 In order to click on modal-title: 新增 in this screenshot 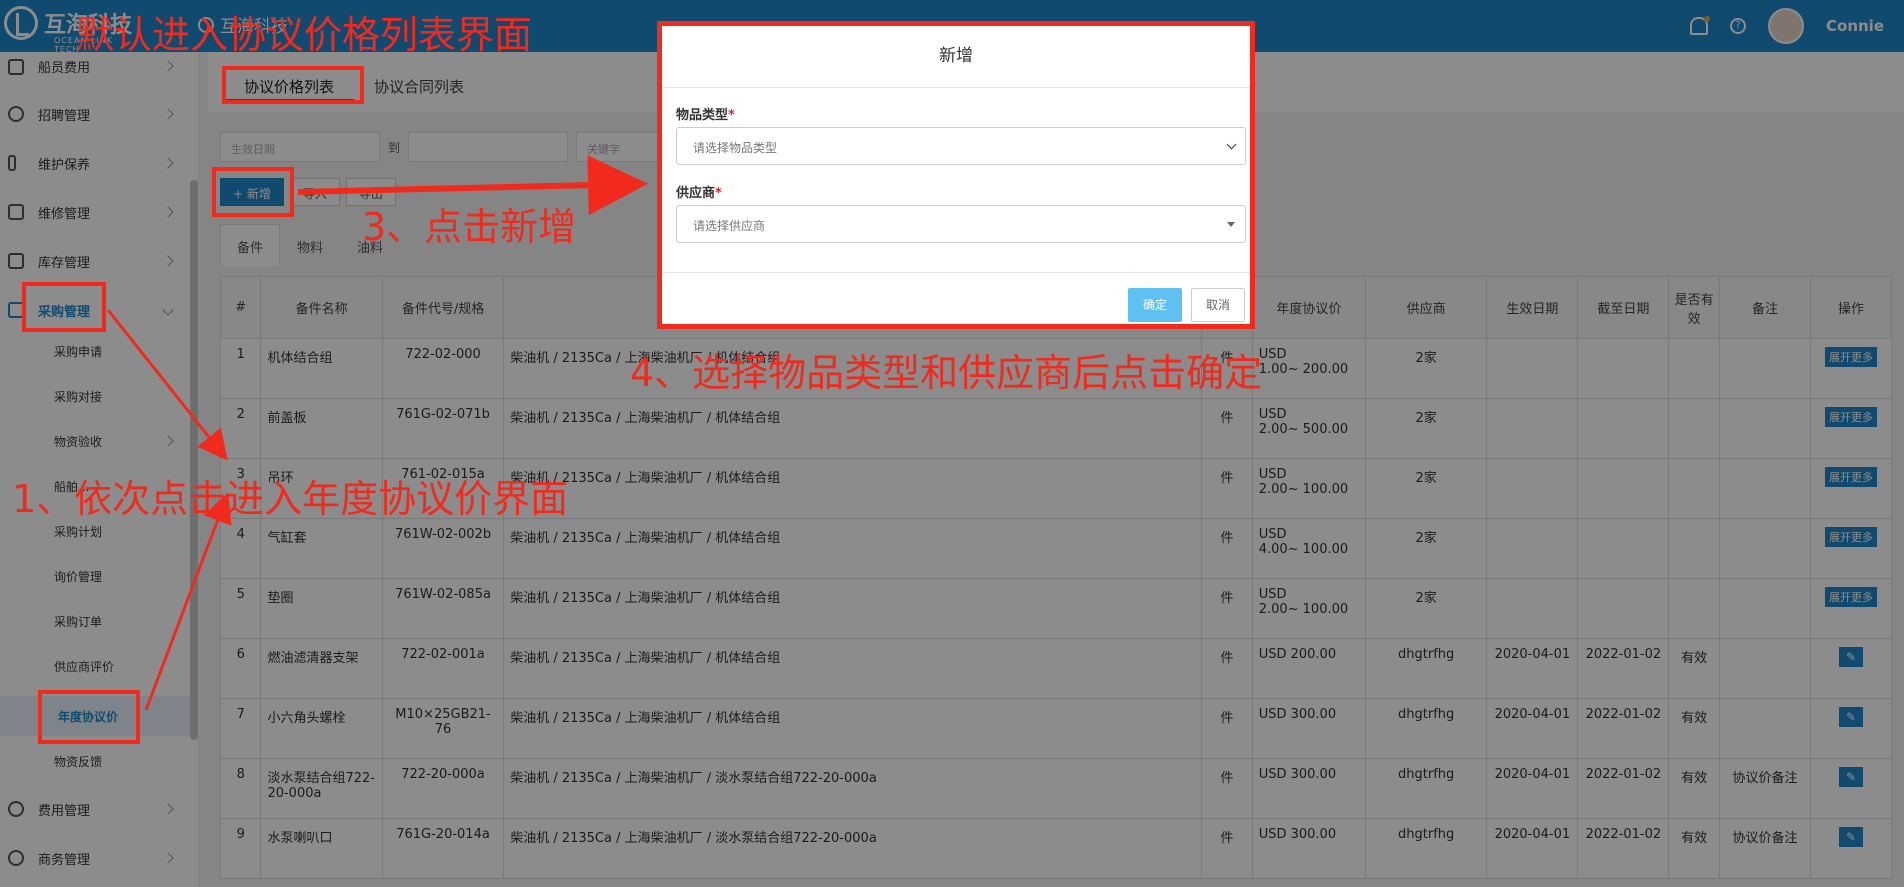, I will do `click(956, 57)`.